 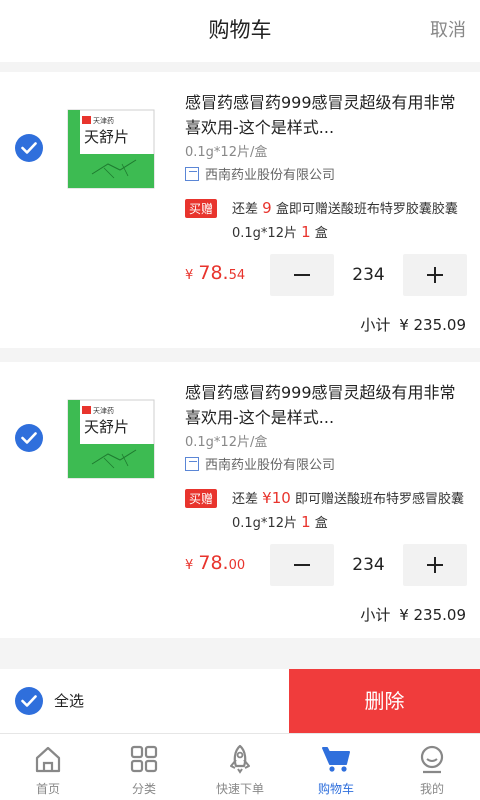 I want to click on tab-label: 快速下单, so click(x=239, y=789).